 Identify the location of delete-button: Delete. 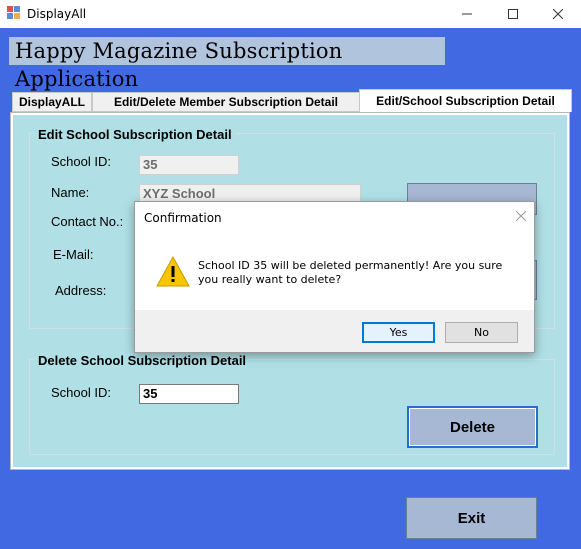
(472, 427).